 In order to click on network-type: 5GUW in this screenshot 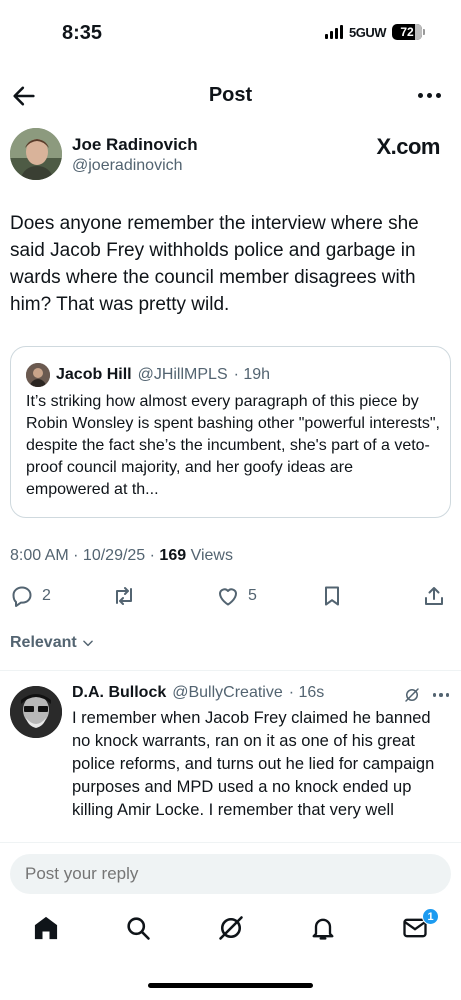, I will do `click(368, 32)`.